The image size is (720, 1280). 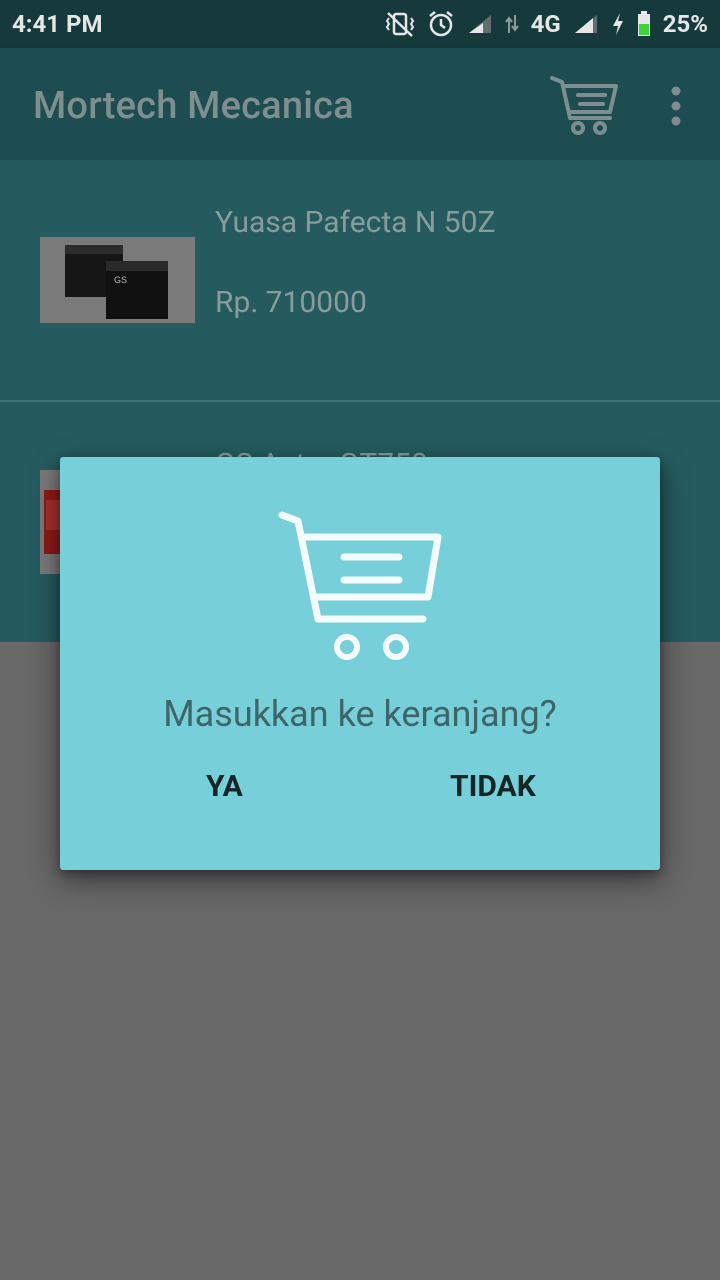 What do you see at coordinates (291, 302) in the screenshot?
I see `product-price: Rp. 710000` at bounding box center [291, 302].